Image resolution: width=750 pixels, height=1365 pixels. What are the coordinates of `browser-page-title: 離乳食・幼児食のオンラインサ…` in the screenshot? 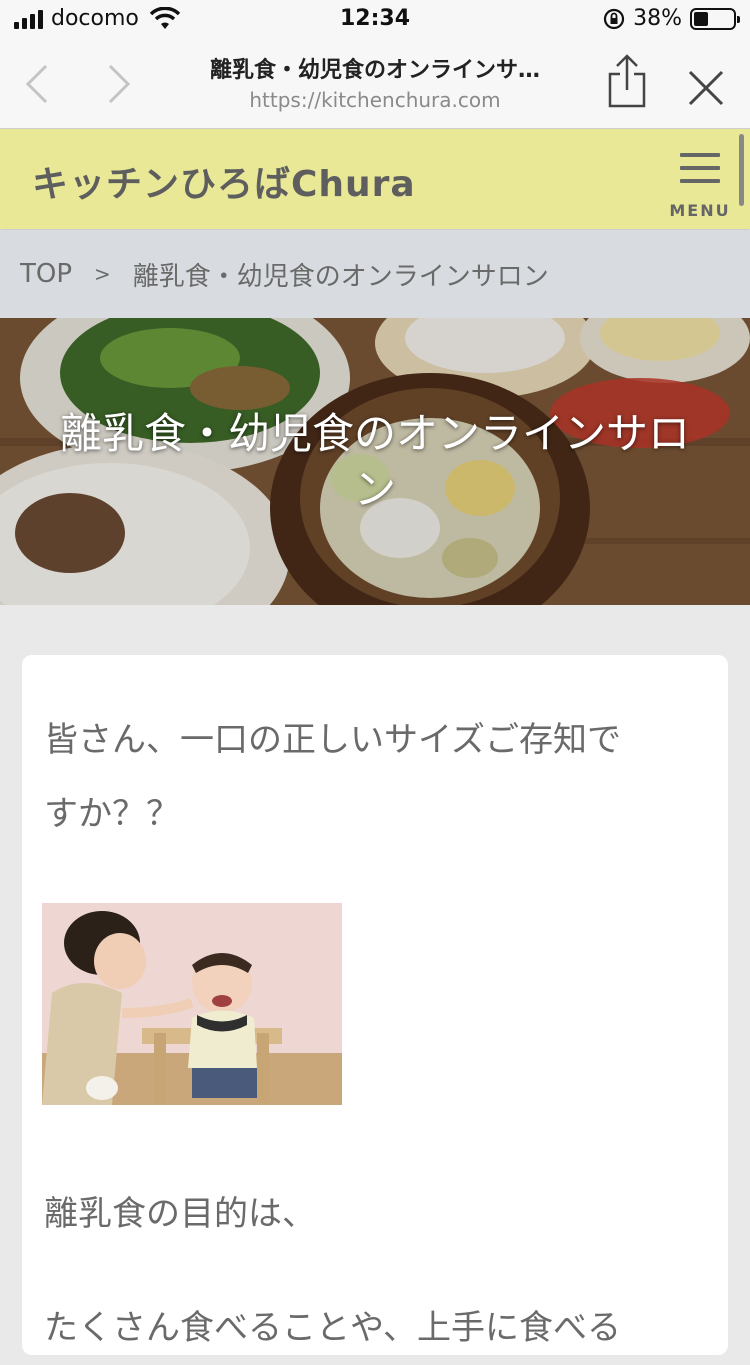 It's located at (375, 68).